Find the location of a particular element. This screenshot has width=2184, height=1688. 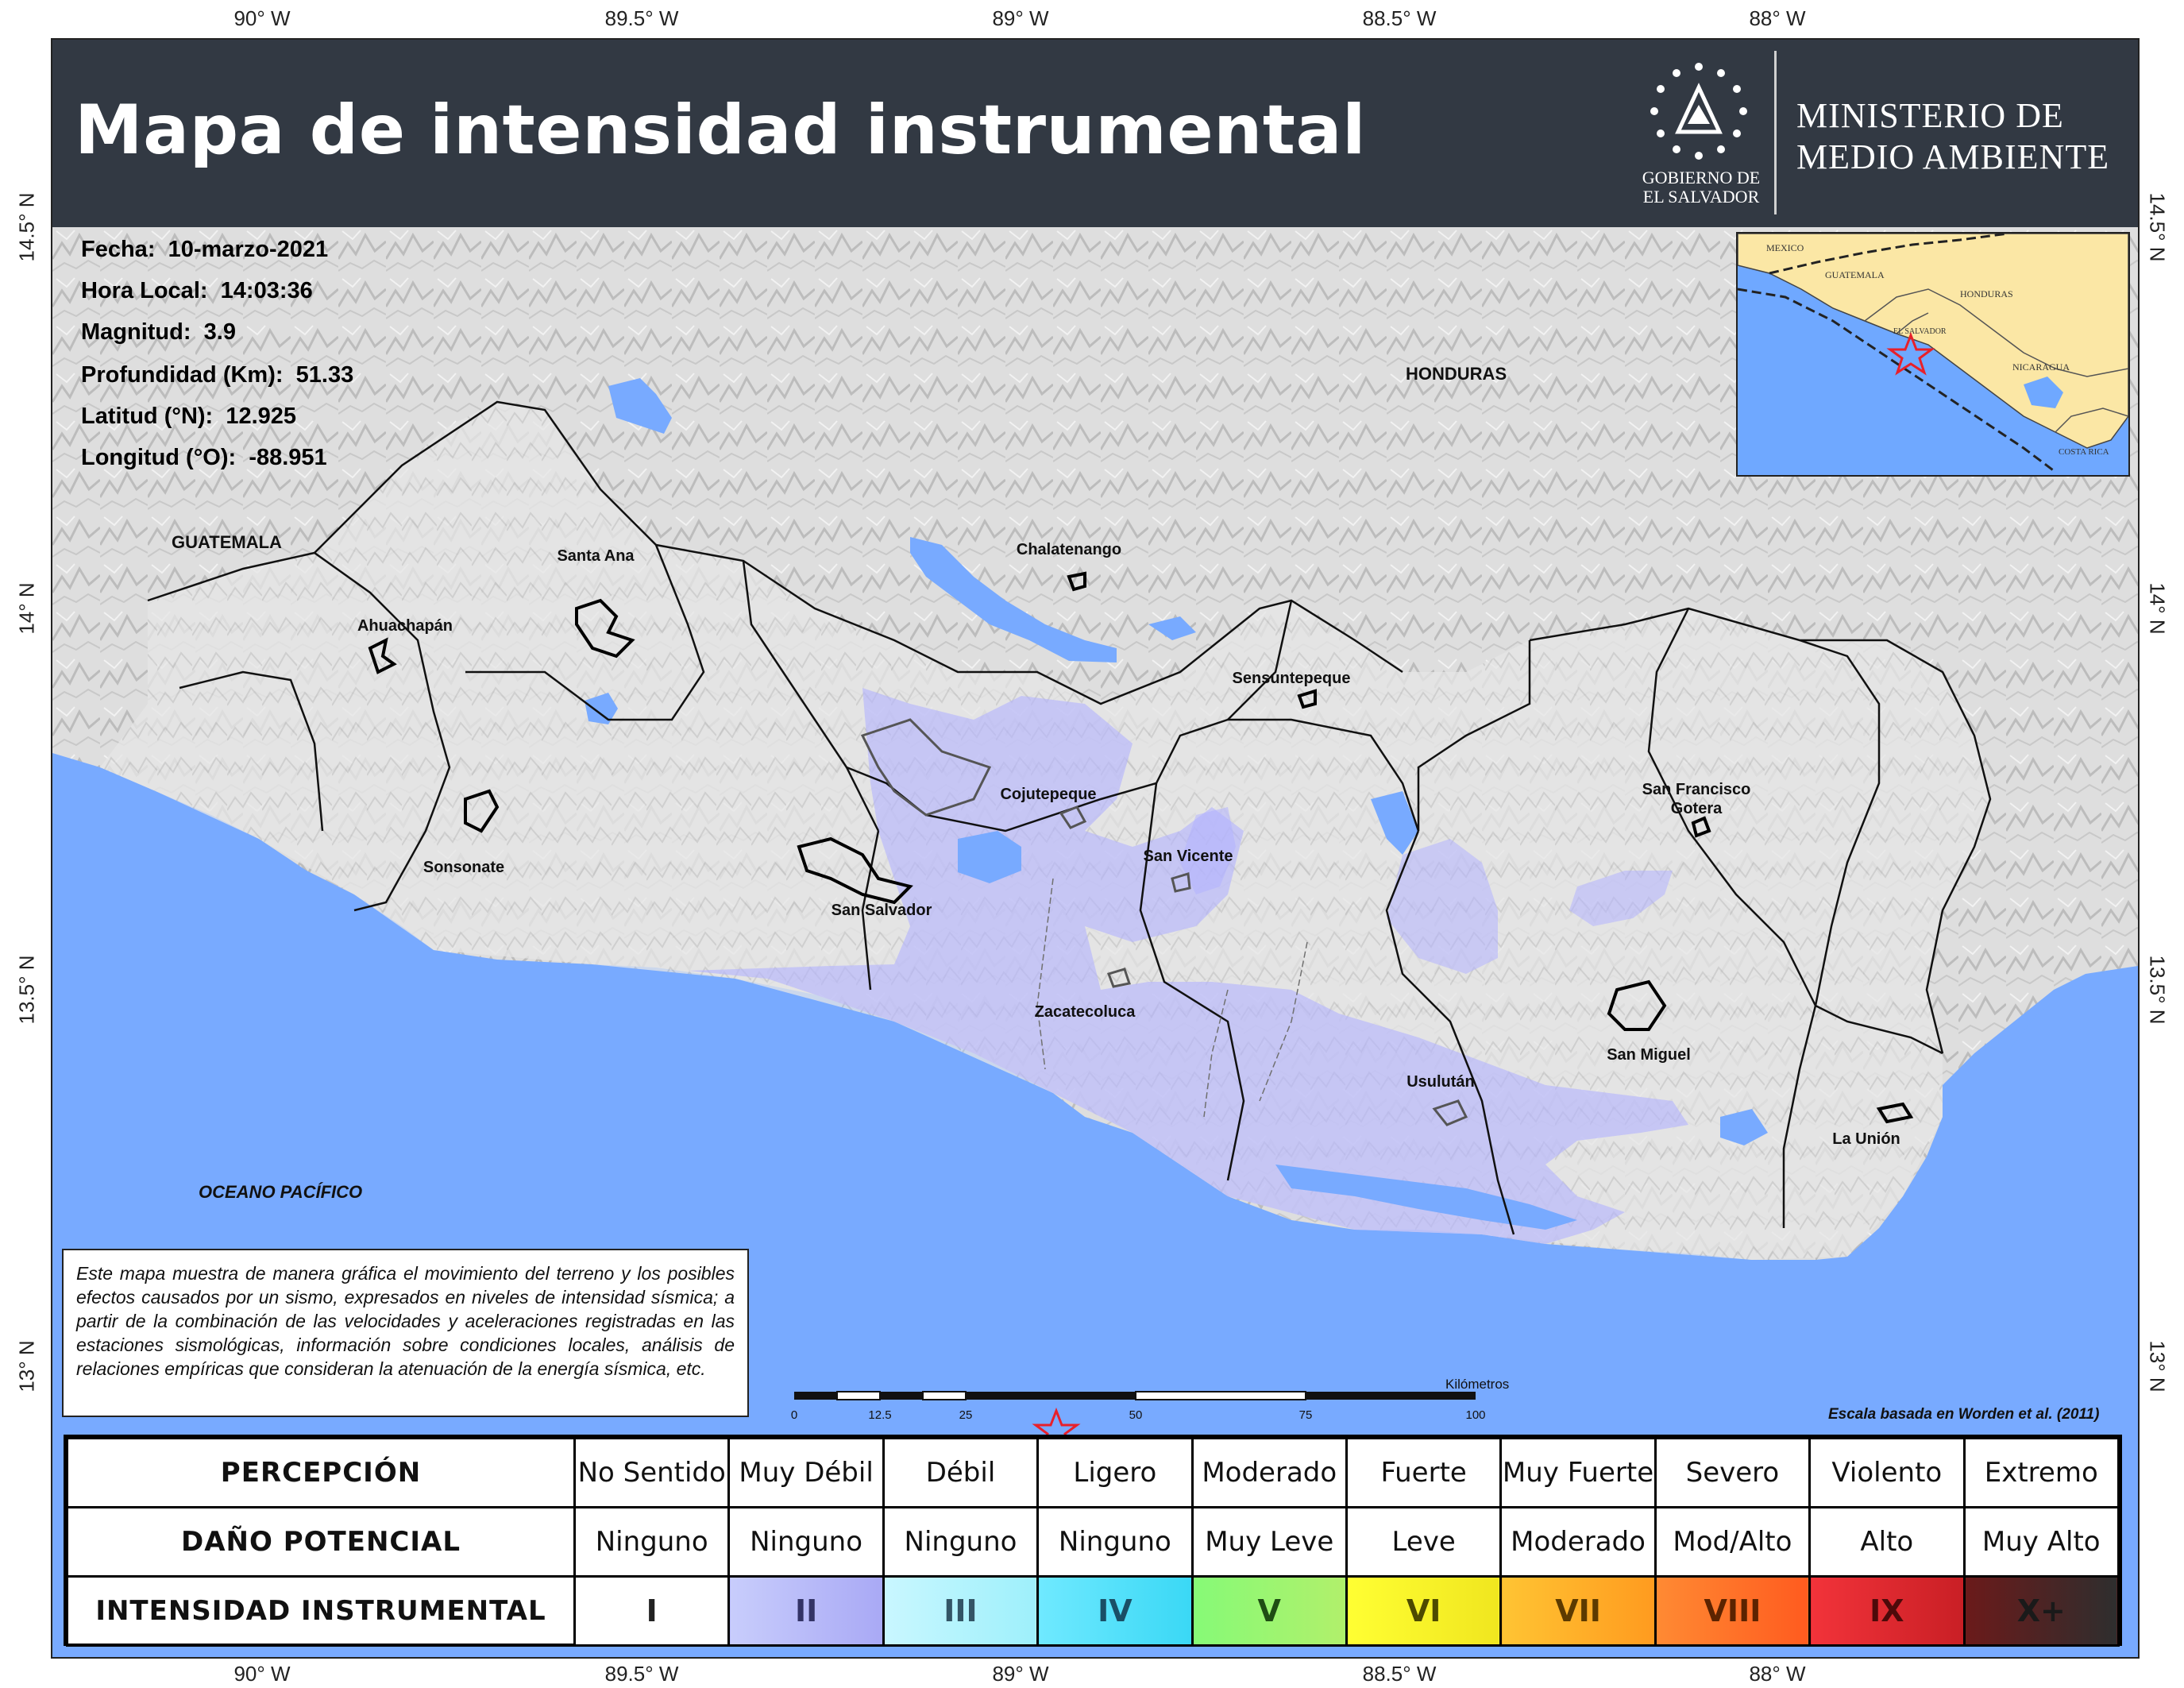

info-value: 10-marzo-2021 is located at coordinates (248, 250).